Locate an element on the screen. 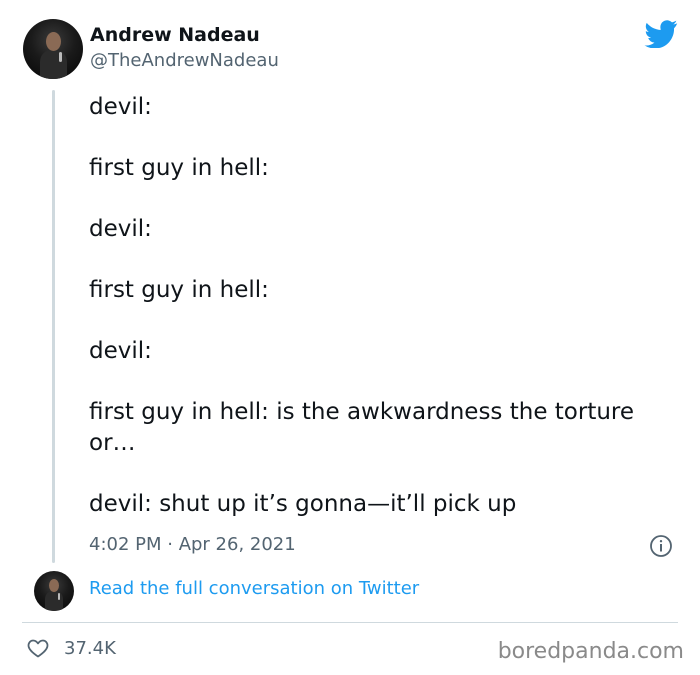 The image size is (700, 675). twitter-bird-icon is located at coordinates (661, 34).